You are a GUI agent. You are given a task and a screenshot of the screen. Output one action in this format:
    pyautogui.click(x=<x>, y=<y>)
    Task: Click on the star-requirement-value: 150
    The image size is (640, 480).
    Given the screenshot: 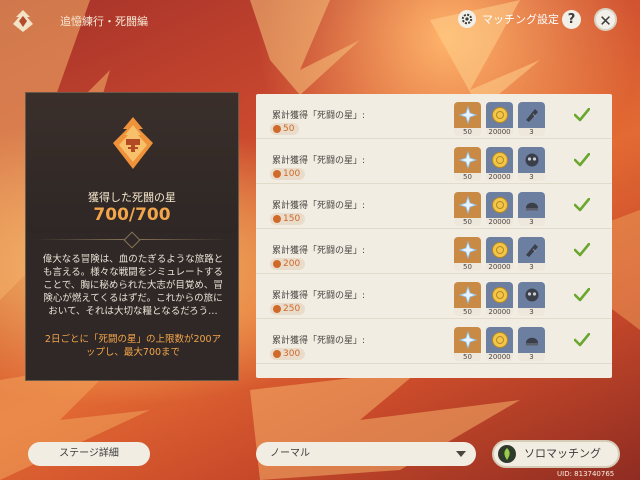 What is the action you would take?
    pyautogui.click(x=292, y=219)
    